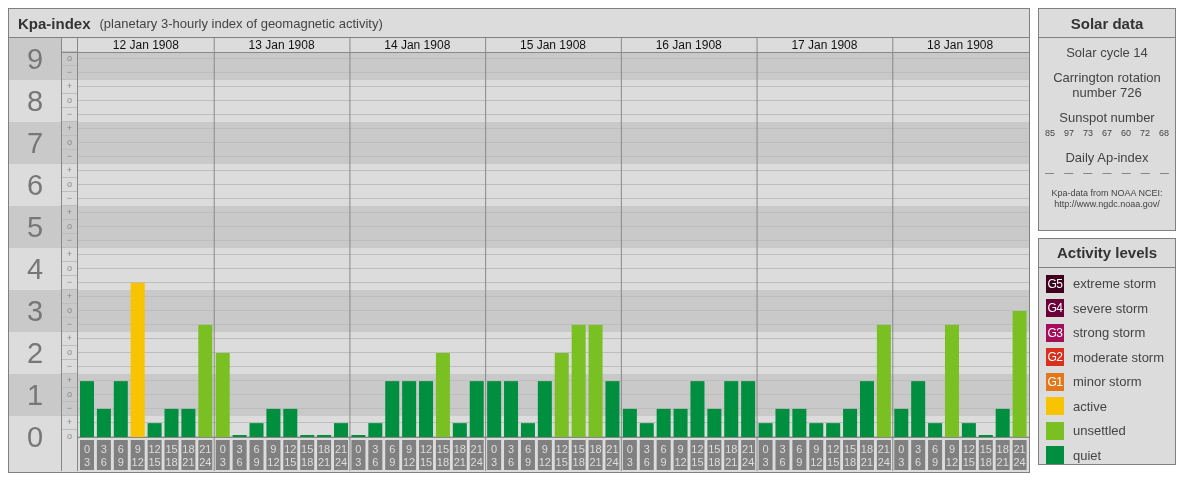  I want to click on sunspot-value: 85, so click(1050, 133).